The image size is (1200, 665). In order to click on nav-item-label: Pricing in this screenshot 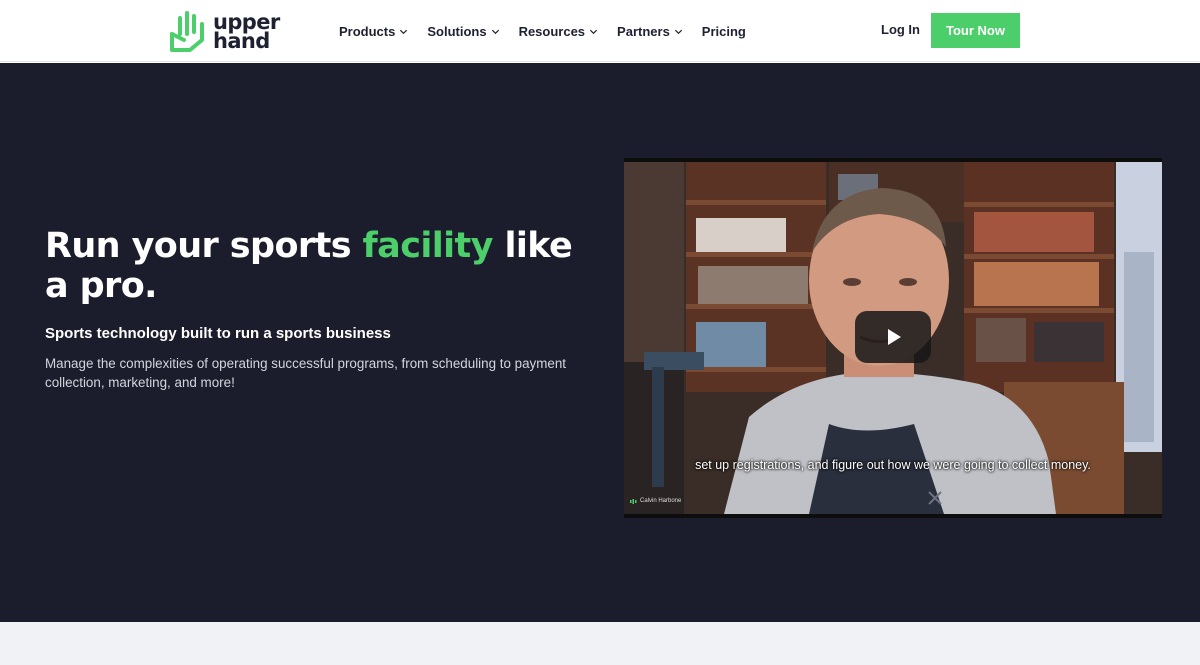, I will do `click(723, 31)`.